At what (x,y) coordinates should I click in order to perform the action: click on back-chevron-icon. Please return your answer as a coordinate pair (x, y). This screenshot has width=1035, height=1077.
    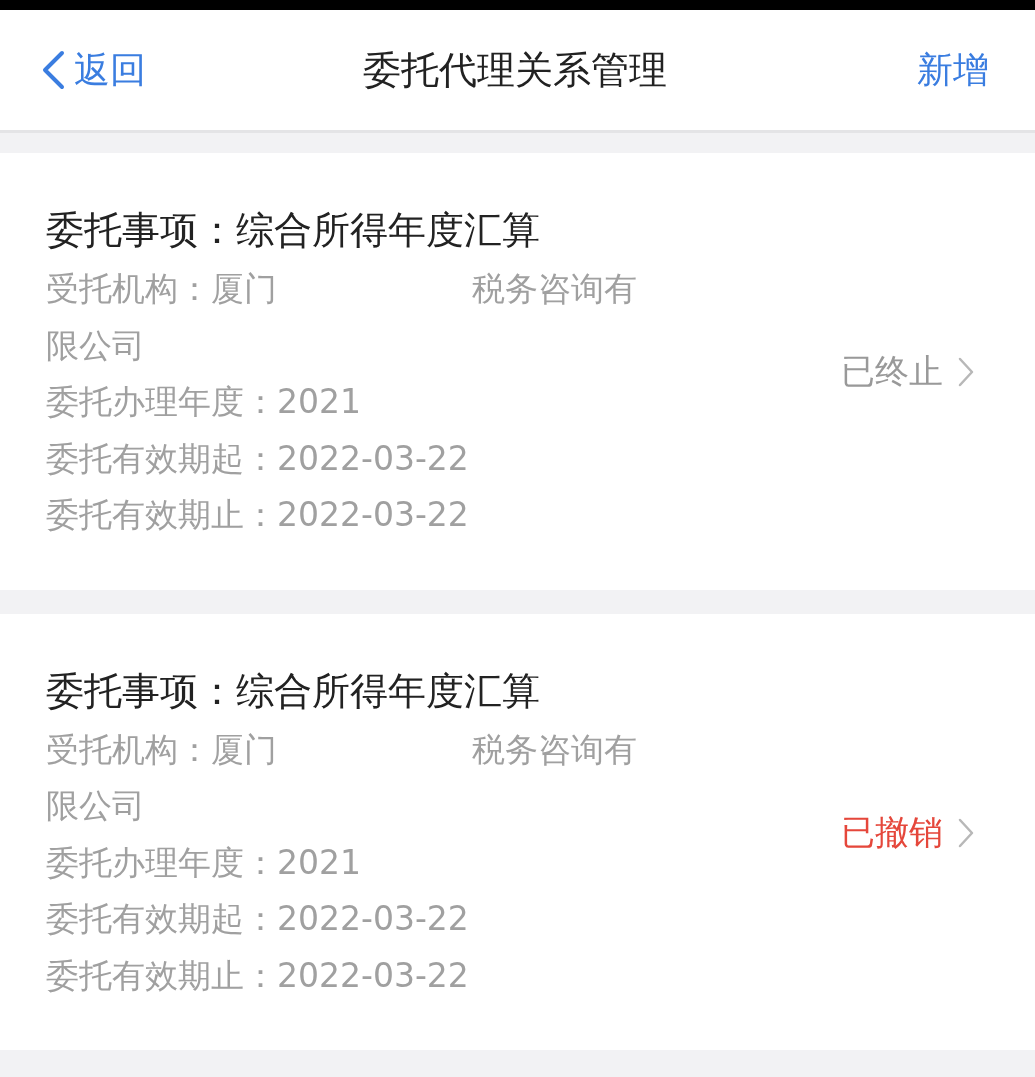
    Looking at the image, I should click on (53, 70).